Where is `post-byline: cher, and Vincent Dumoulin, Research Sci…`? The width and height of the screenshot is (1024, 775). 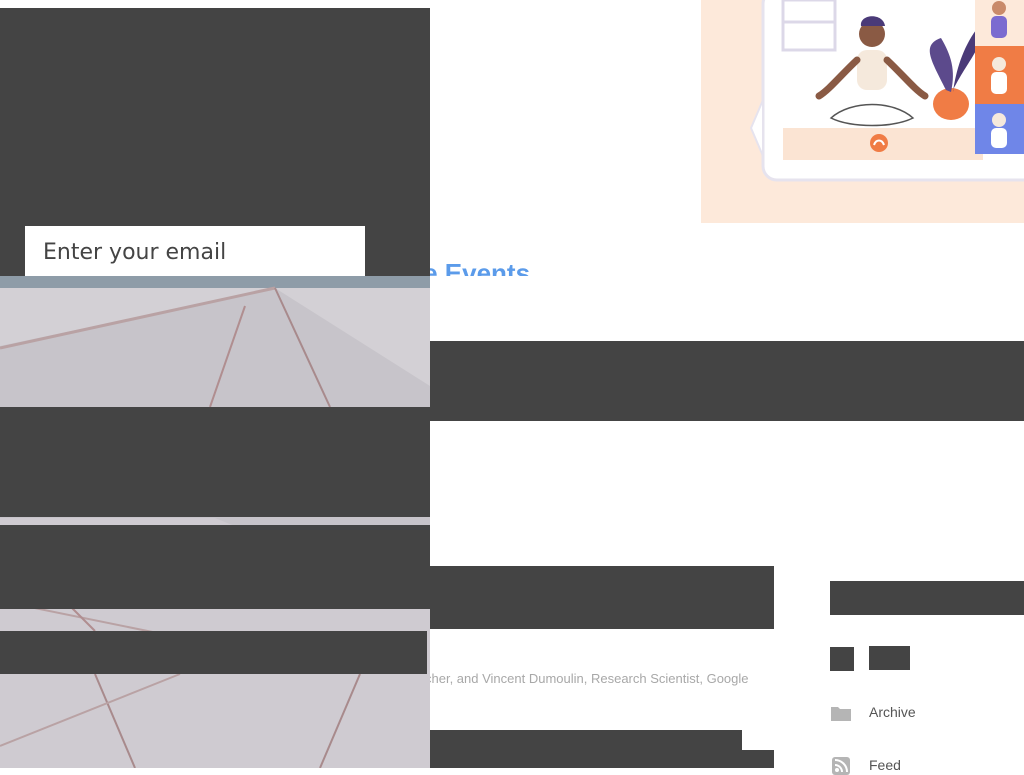 post-byline: cher, and Vincent Dumoulin, Research Sci… is located at coordinates (587, 678).